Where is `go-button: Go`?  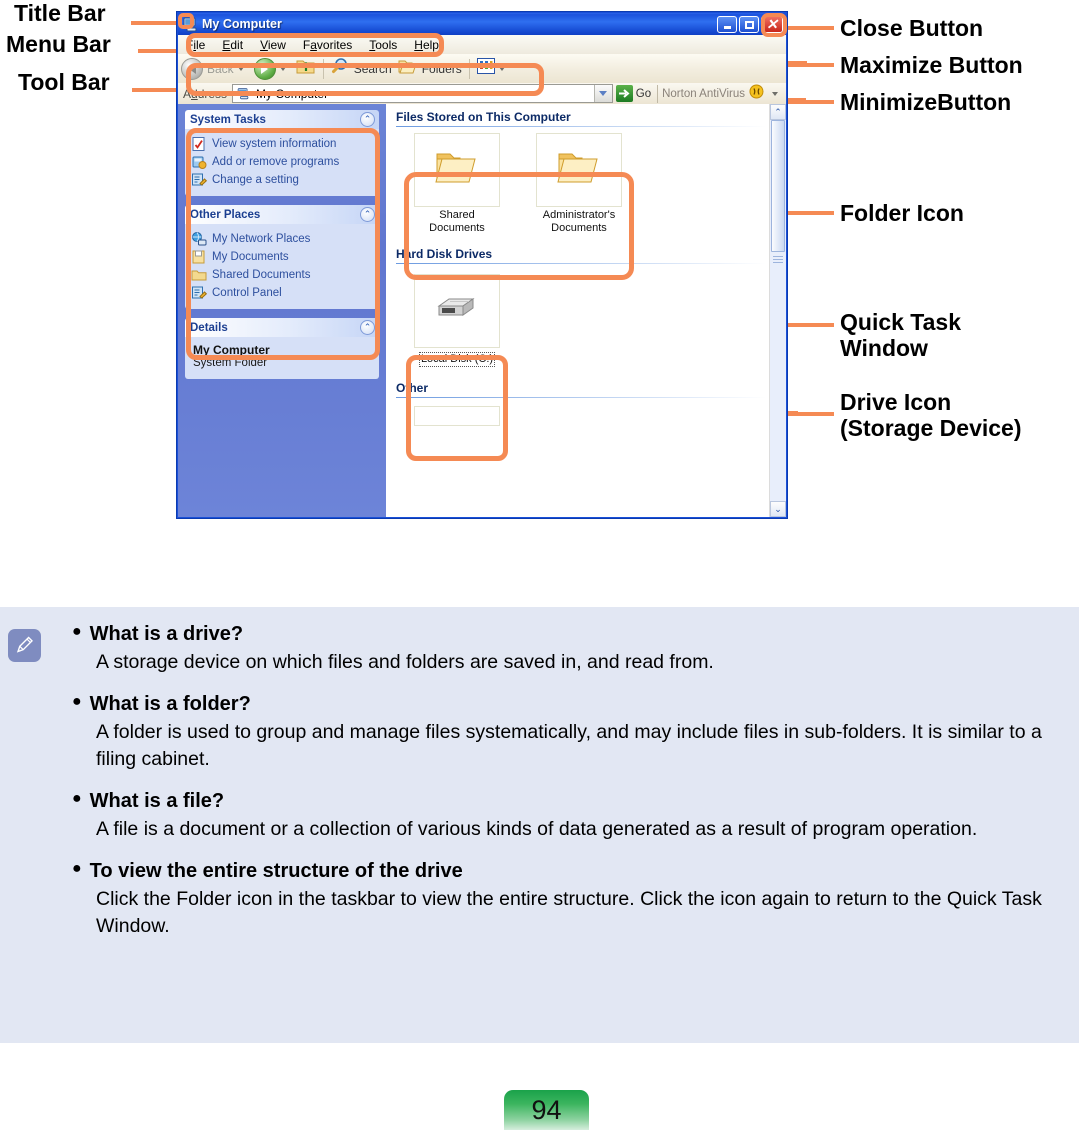
go-button: Go is located at coordinates (635, 93).